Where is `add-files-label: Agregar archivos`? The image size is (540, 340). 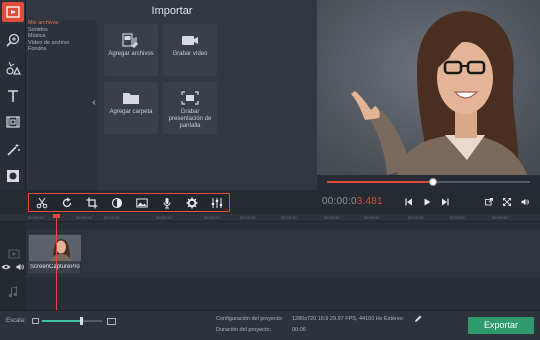 add-files-label: Agregar archivos is located at coordinates (131, 54).